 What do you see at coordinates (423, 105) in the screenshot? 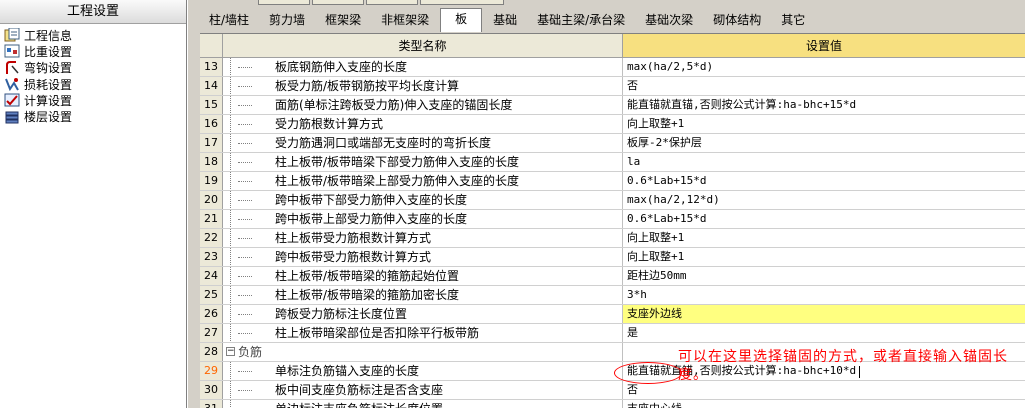
I see `type-name-cell: 面筋(单标注跨板受力筋)伸入支座的锚固长度` at bounding box center [423, 105].